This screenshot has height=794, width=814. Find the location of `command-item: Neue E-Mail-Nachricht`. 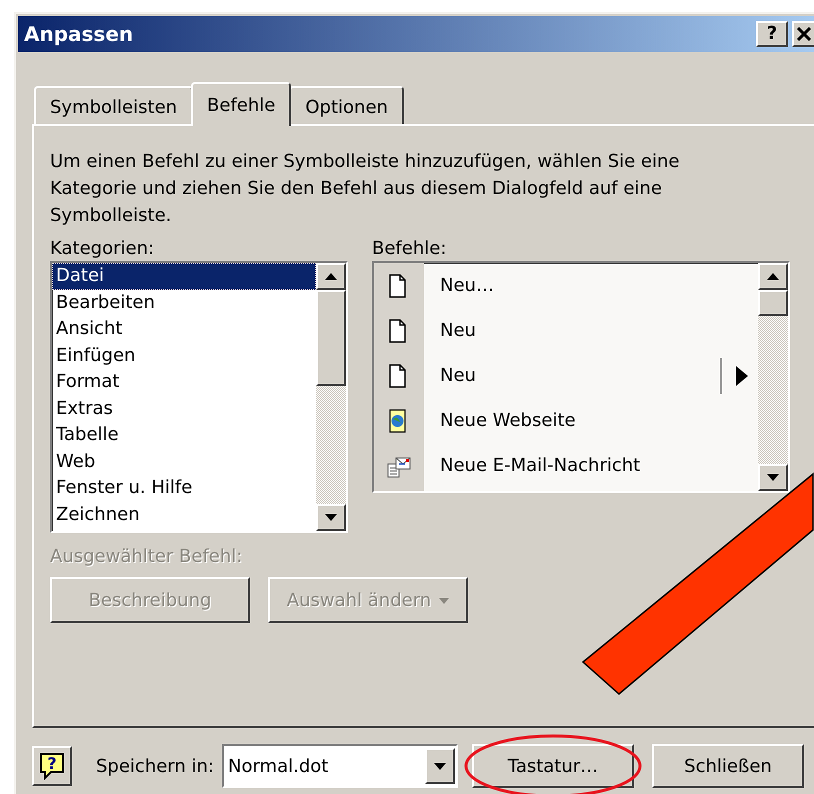

command-item: Neue E-Mail-Nachricht is located at coordinates (566, 465).